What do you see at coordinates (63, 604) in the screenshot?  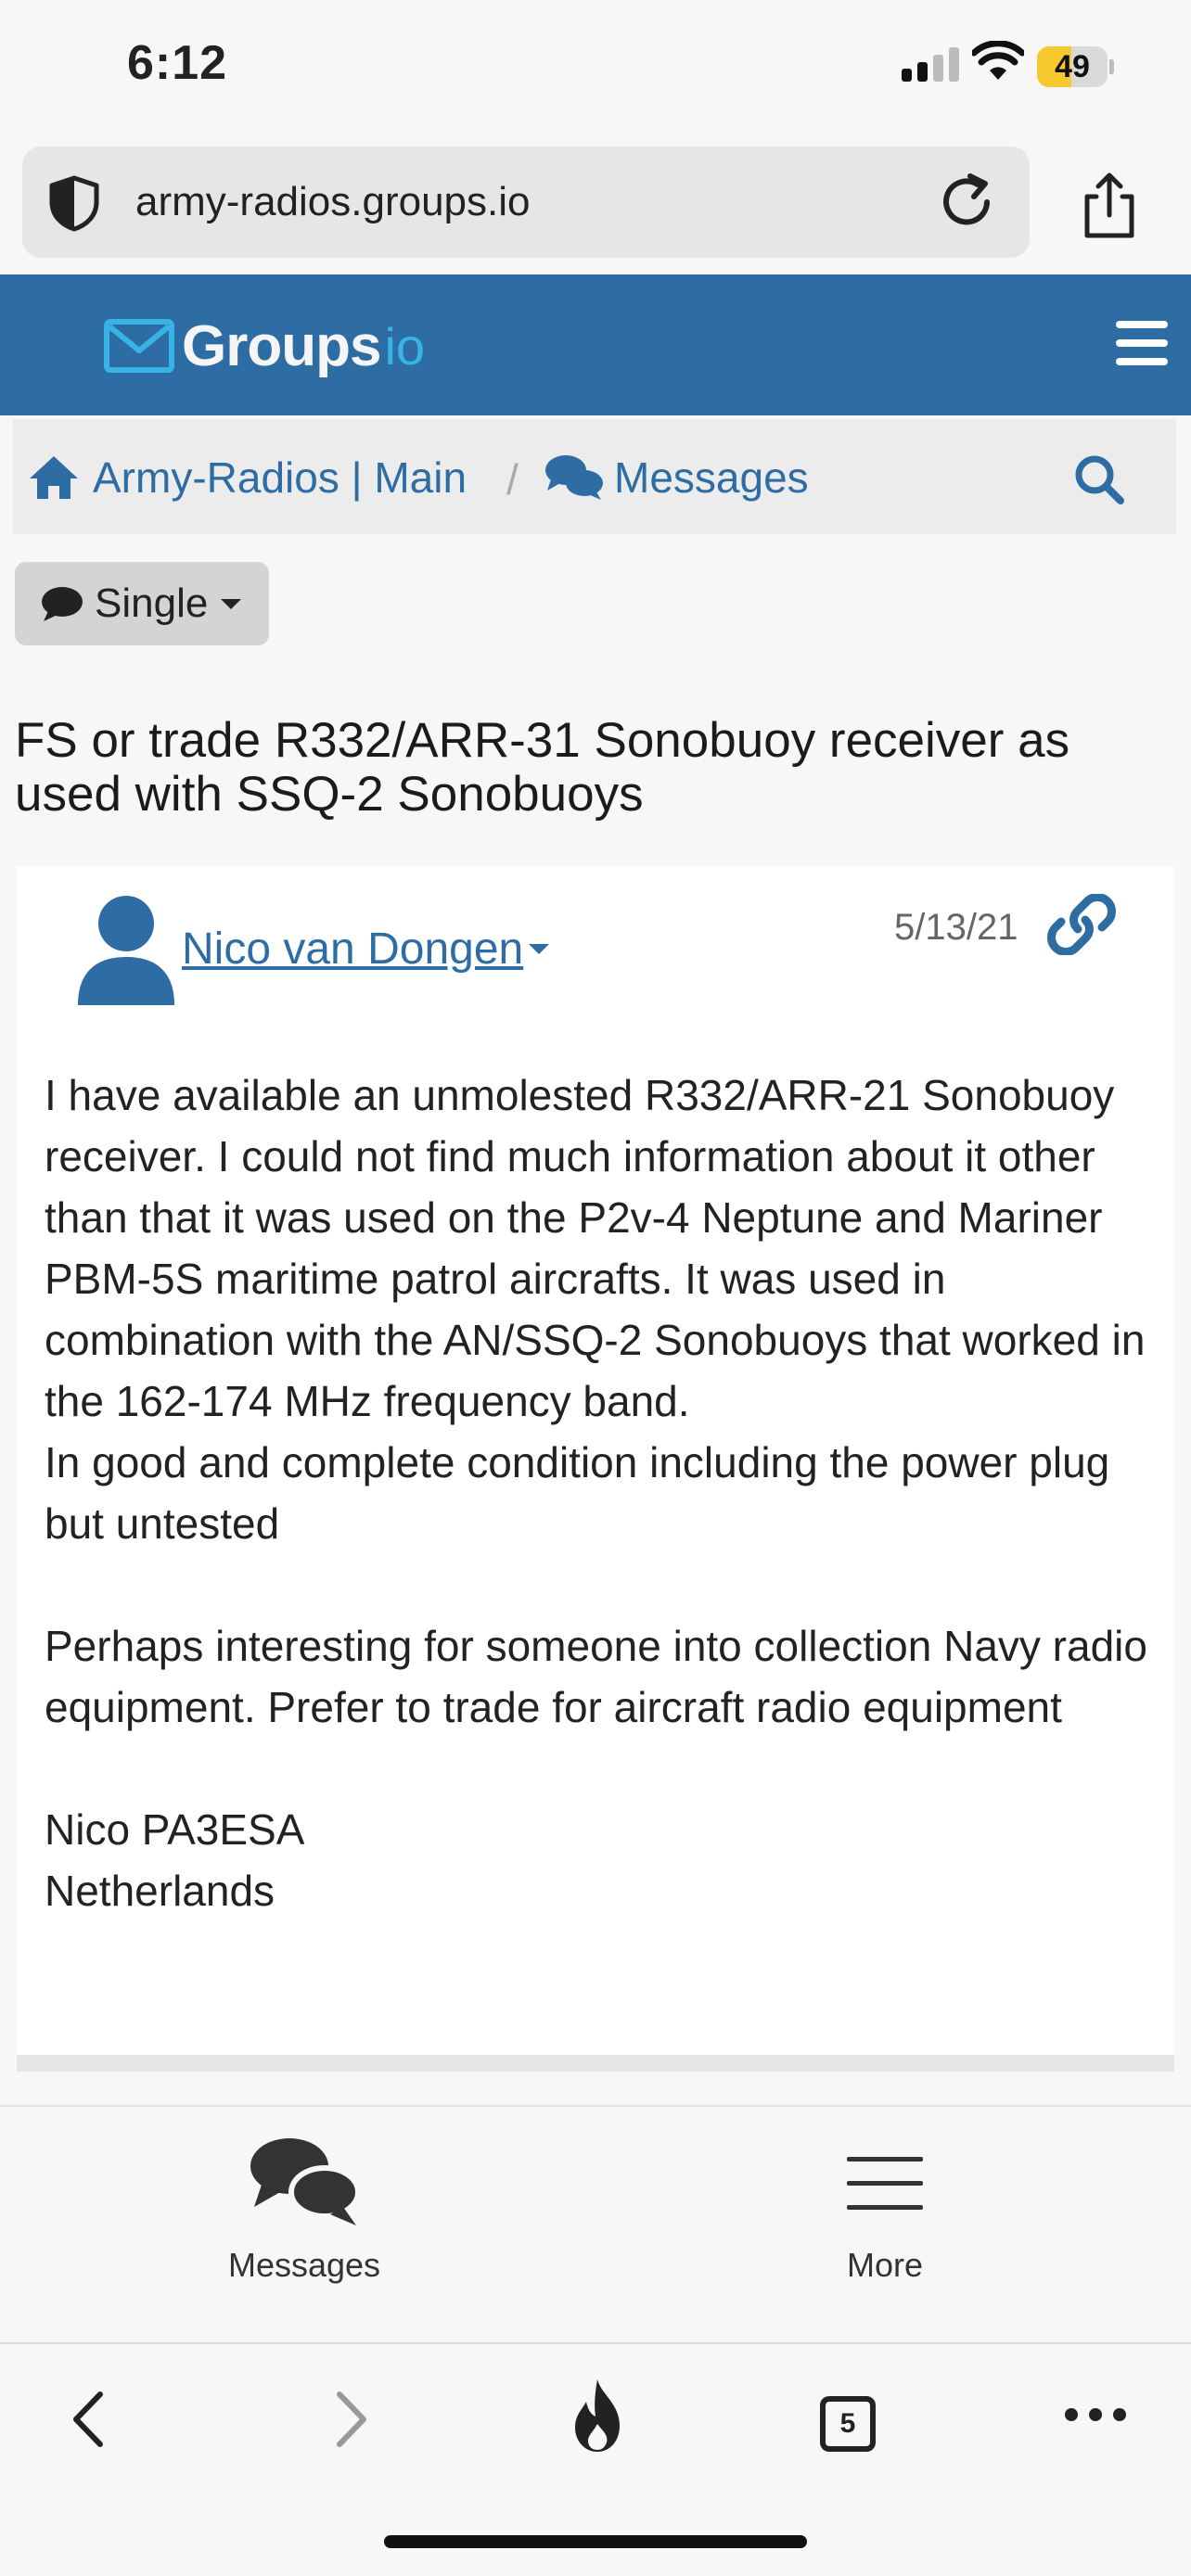 I see `comment-icon` at bounding box center [63, 604].